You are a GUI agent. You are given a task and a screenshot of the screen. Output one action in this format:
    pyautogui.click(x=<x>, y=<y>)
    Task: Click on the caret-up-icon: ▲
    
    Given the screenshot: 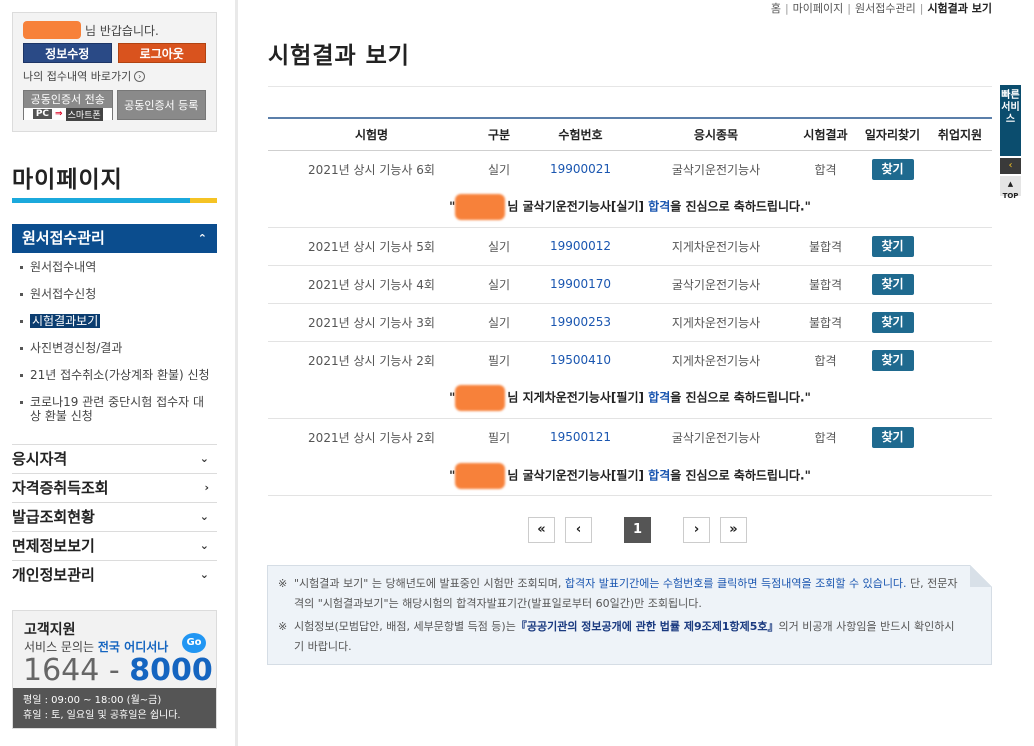 What is the action you would take?
    pyautogui.click(x=1010, y=184)
    